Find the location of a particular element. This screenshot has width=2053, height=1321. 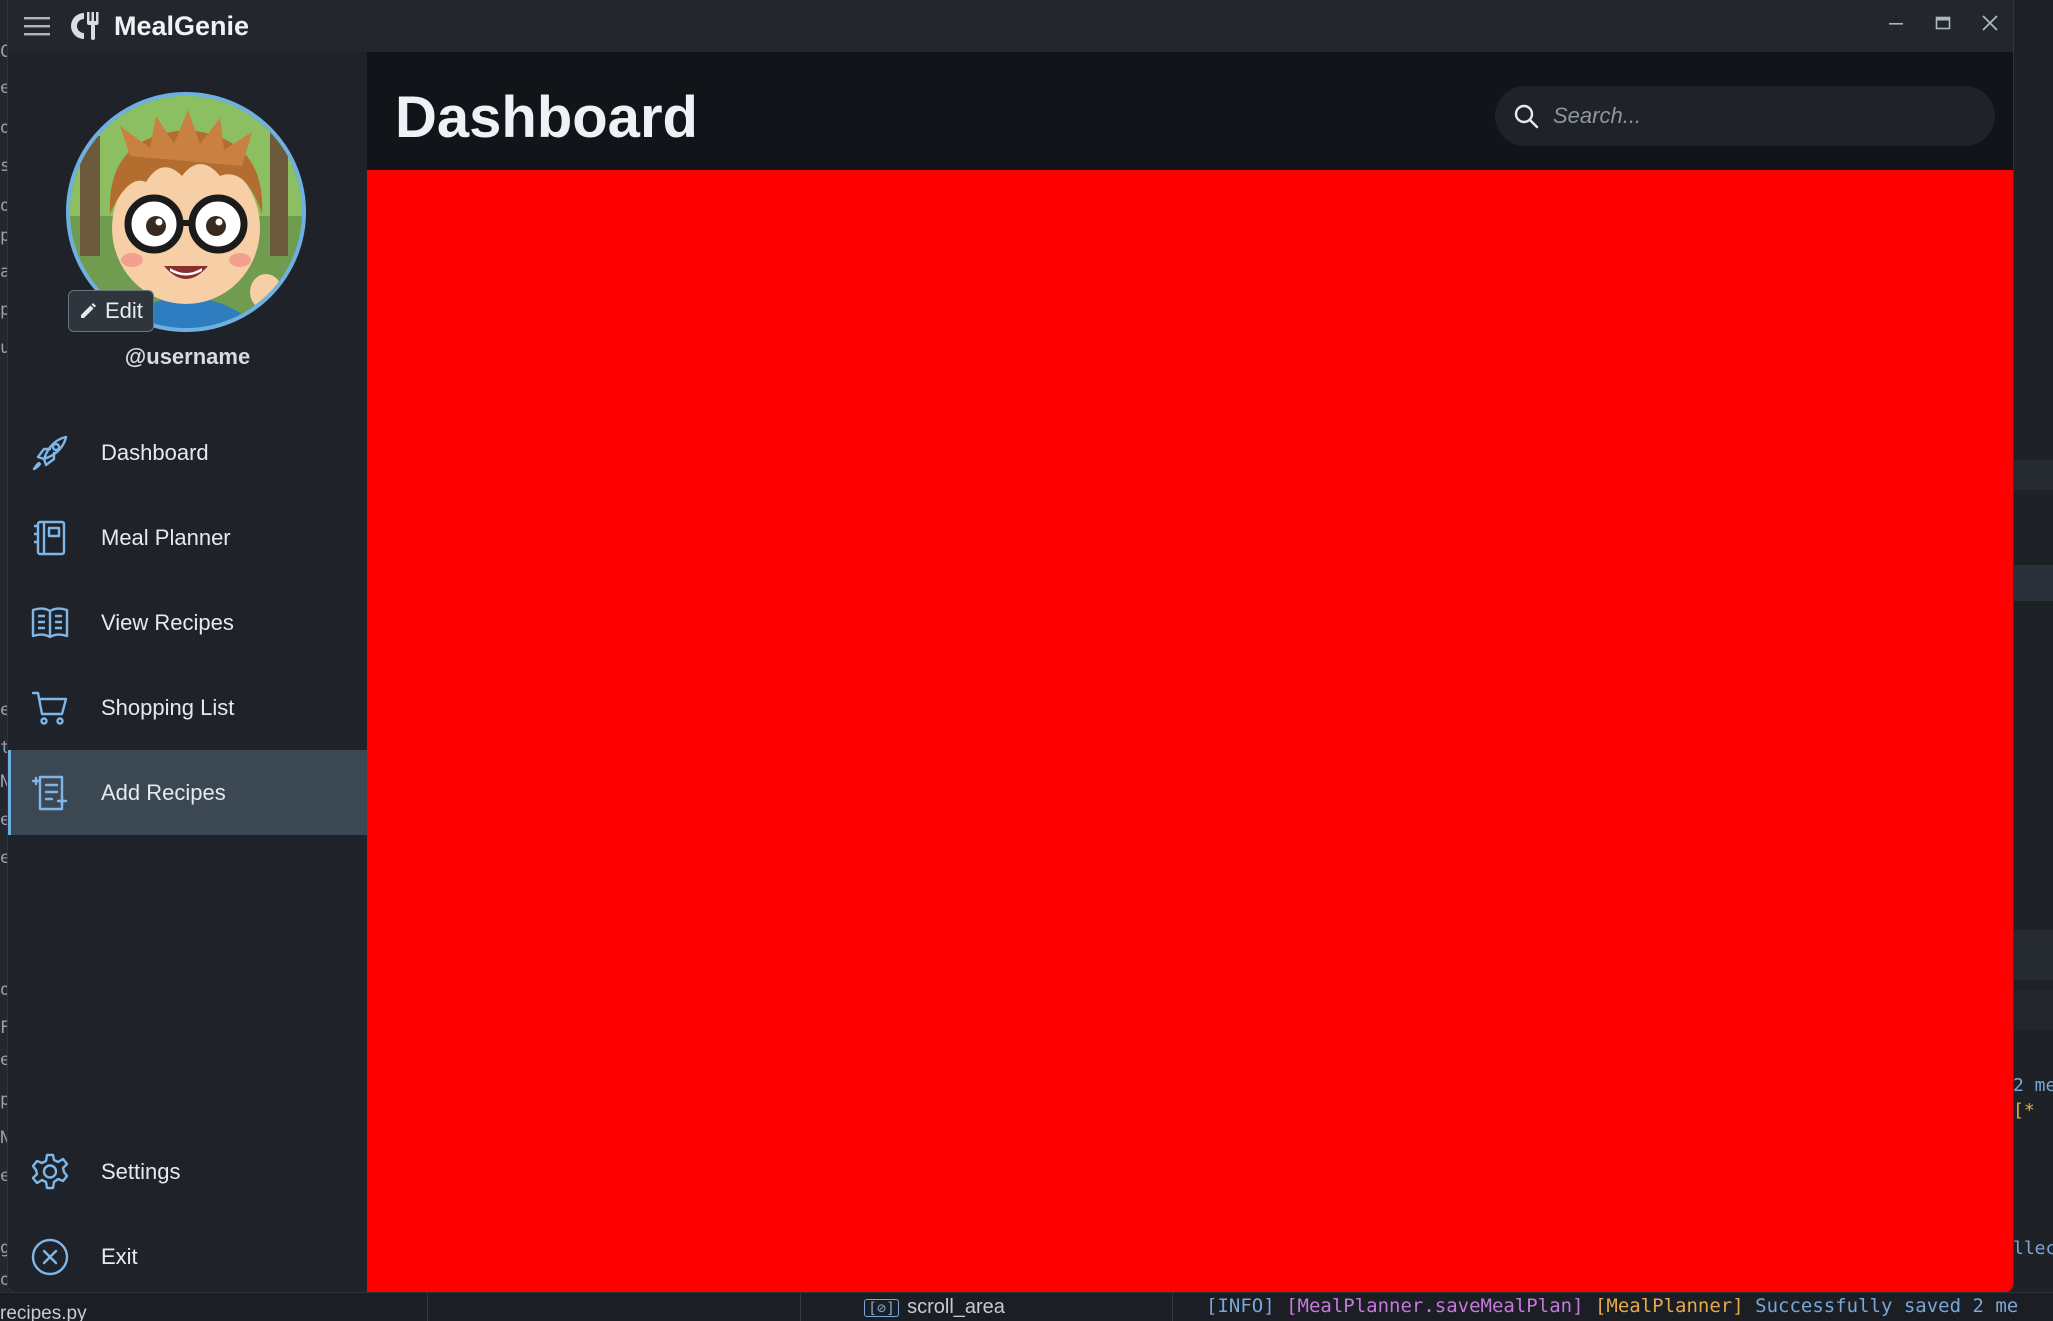

add-recipe-icon is located at coordinates (49, 792).